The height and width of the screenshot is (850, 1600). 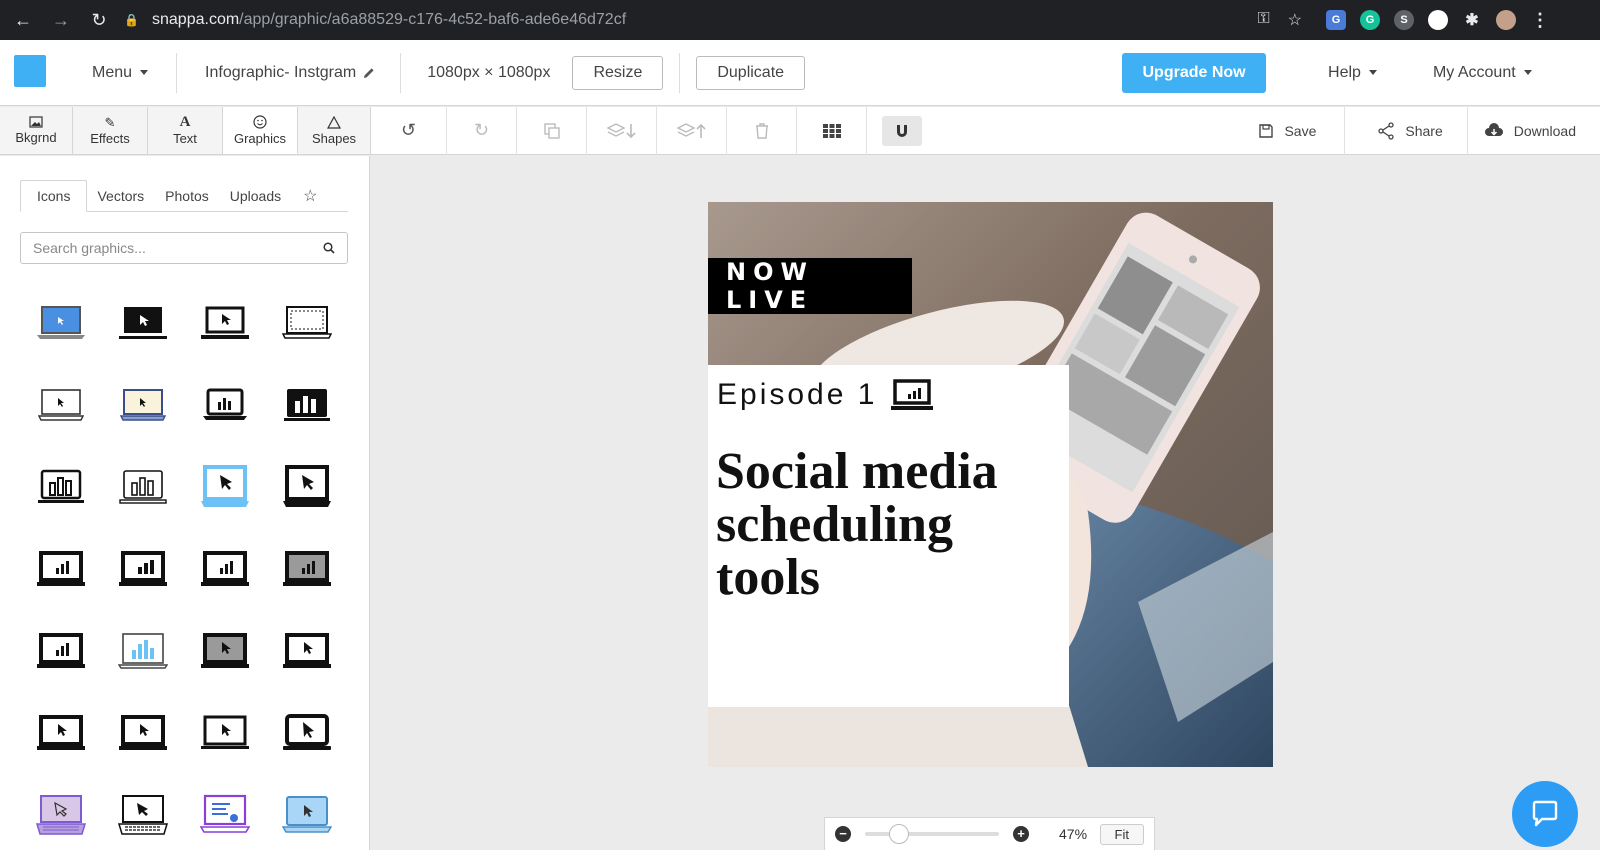 I want to click on search-input, so click(x=163, y=248).